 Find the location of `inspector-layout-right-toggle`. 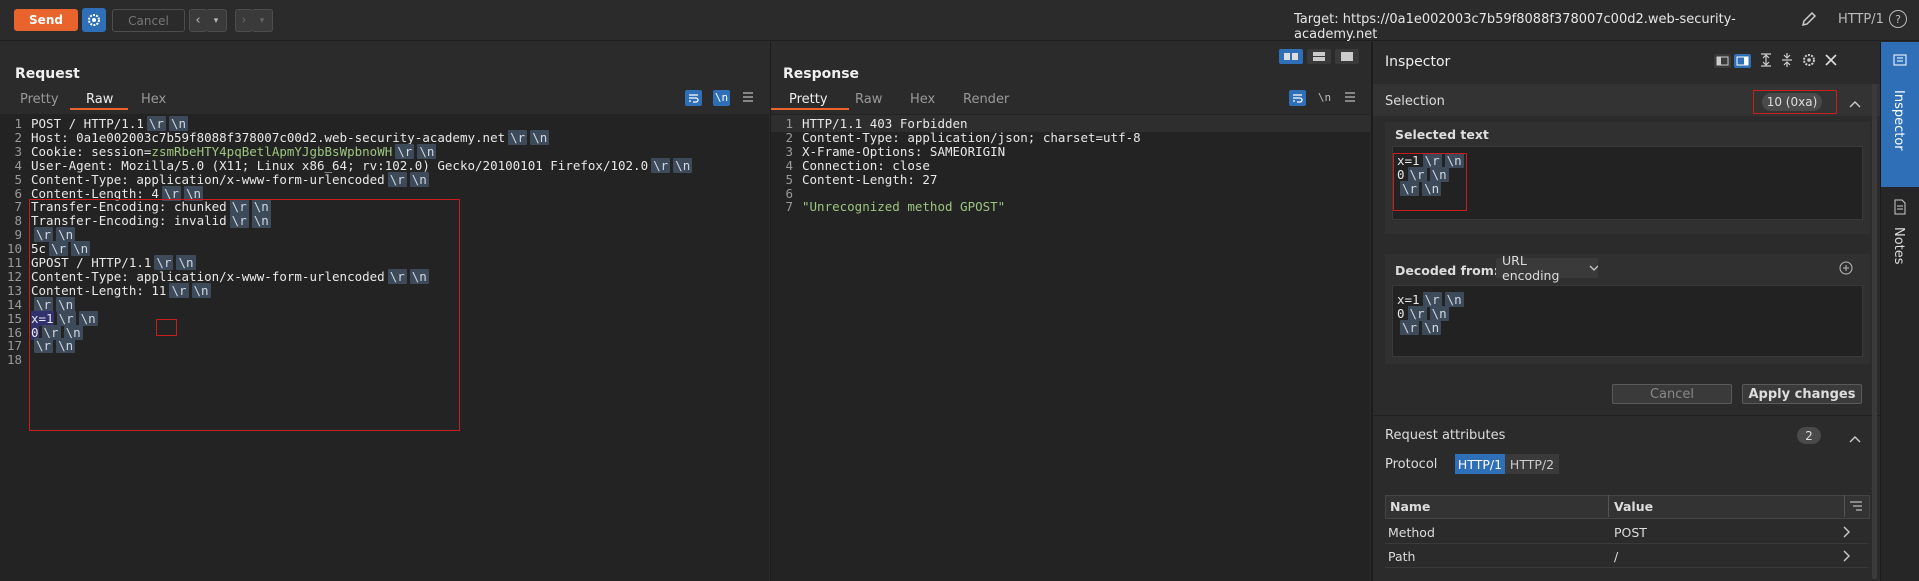

inspector-layout-right-toggle is located at coordinates (1742, 61).